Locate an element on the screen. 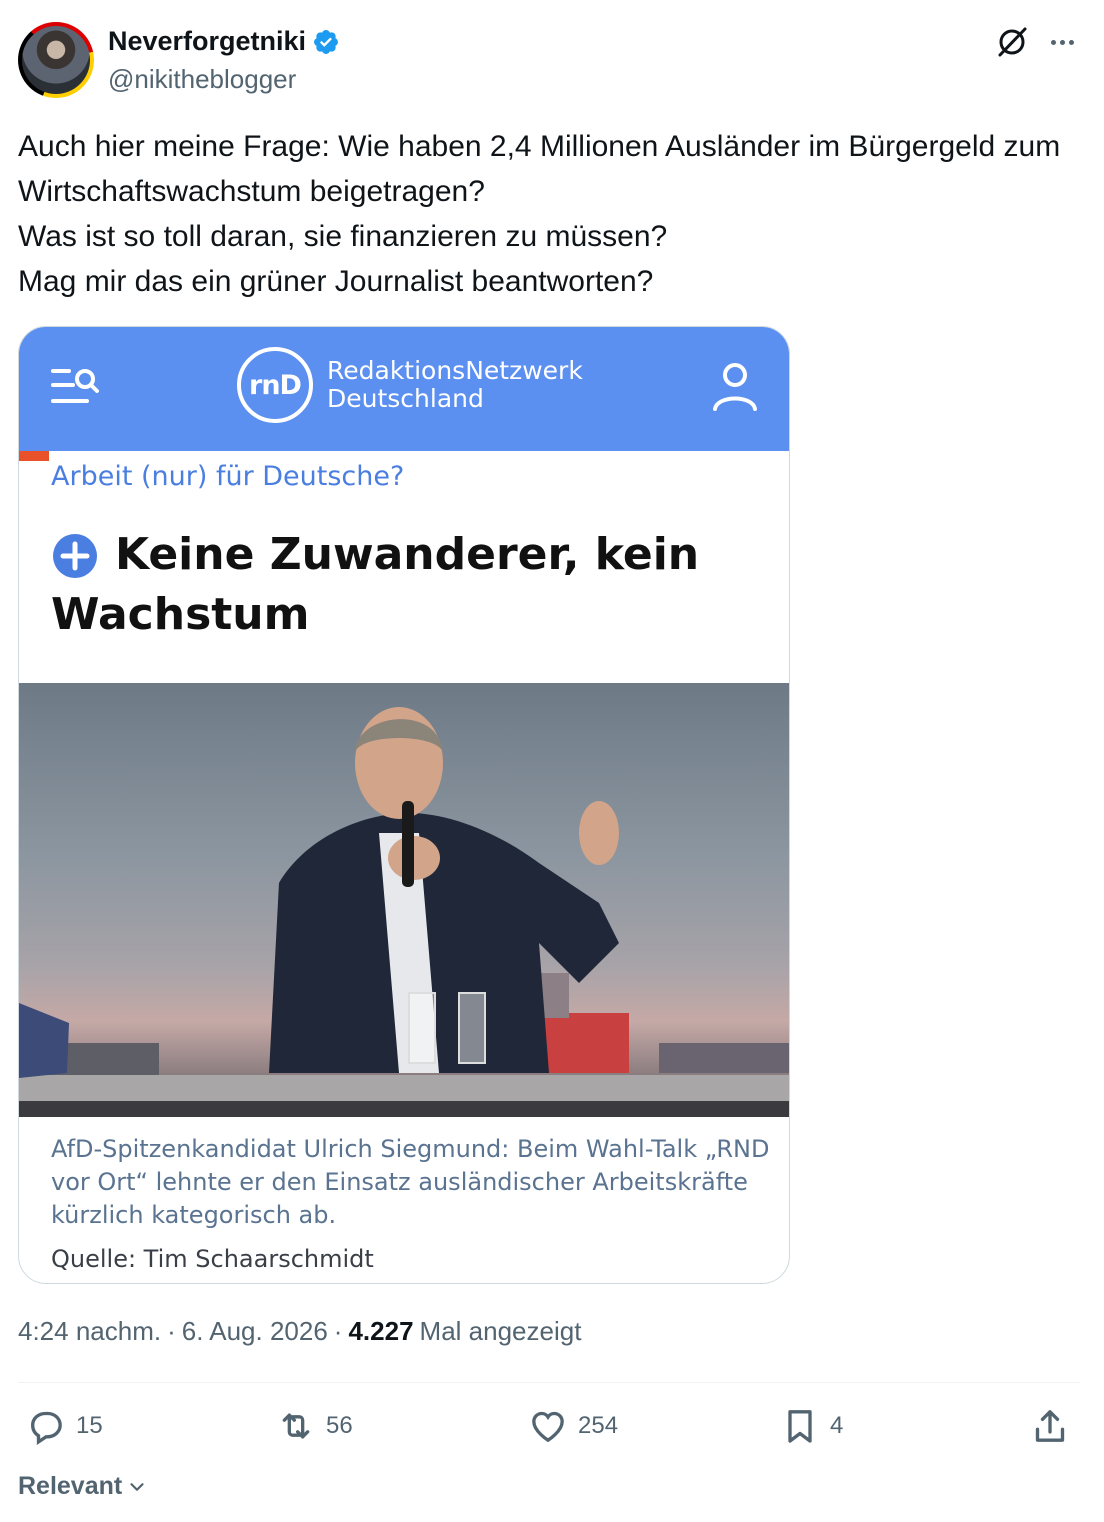 Image resolution: width=1104 pixels, height=1522 pixels. divider is located at coordinates (549, 1382).